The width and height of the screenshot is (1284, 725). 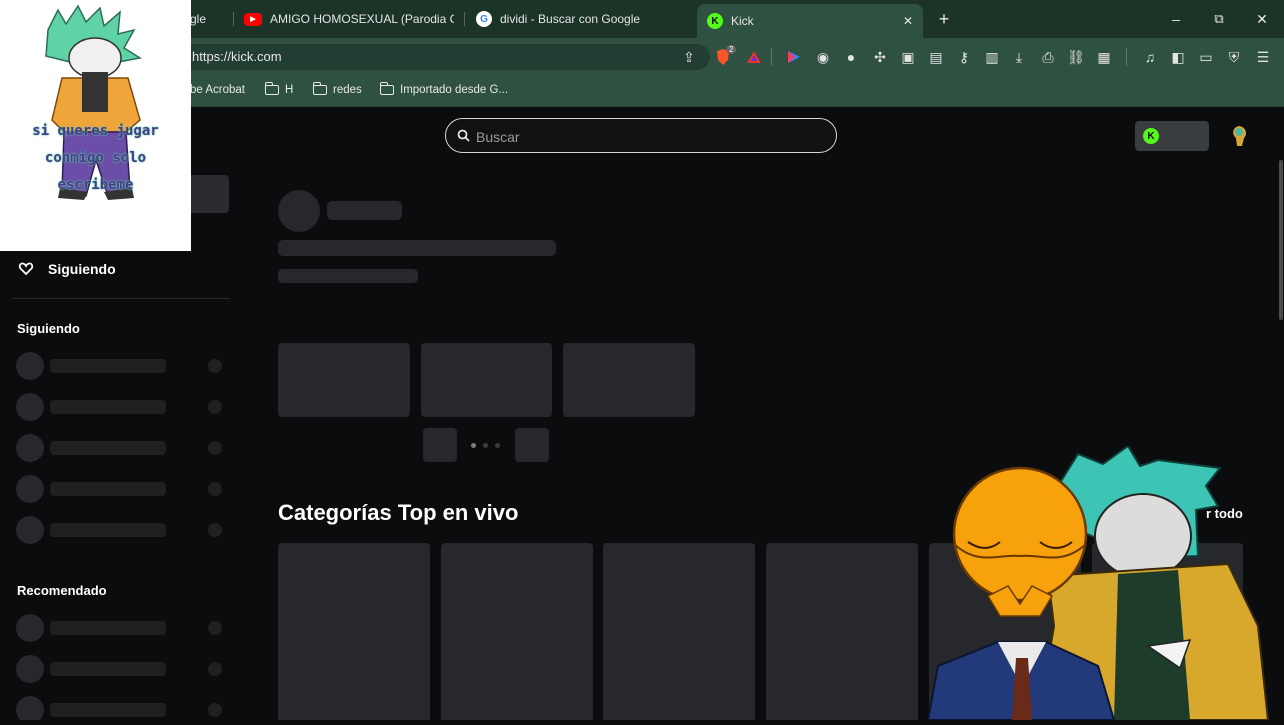 I want to click on bookmark-acrobat: be Acrobat, so click(x=217, y=90).